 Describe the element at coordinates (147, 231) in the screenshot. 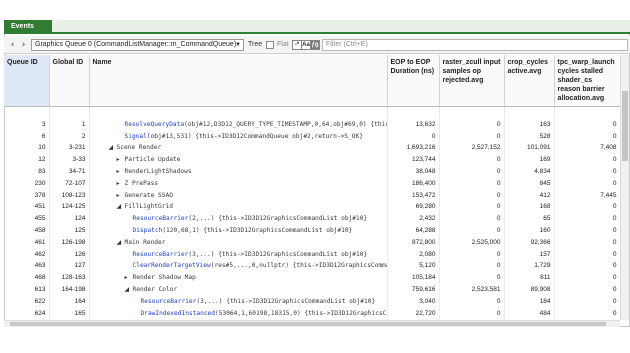

I see `api-call-name: Dispatch` at that location.